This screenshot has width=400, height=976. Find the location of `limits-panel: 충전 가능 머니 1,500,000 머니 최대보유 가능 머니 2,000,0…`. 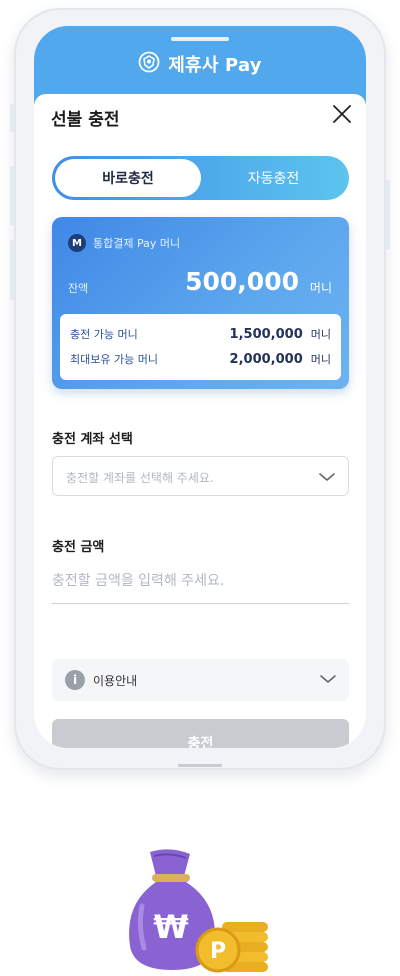

limits-panel: 충전 가능 머니 1,500,000 머니 최대보유 가능 머니 2,000,0… is located at coordinates (200, 347).